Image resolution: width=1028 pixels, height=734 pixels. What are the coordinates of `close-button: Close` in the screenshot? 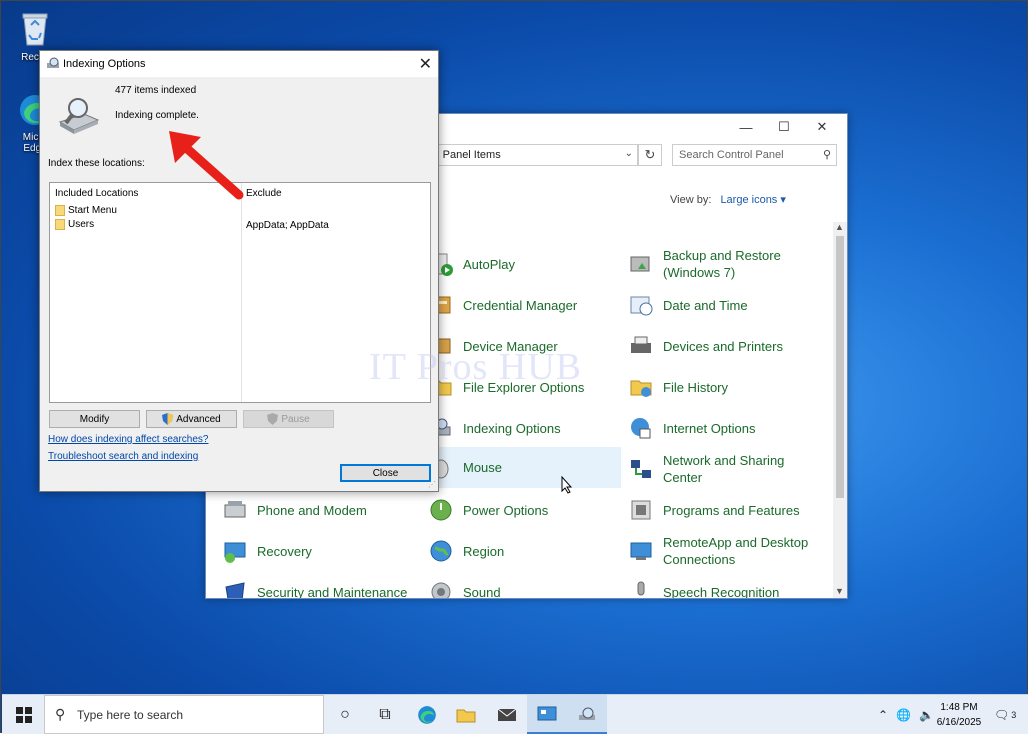 It's located at (385, 473).